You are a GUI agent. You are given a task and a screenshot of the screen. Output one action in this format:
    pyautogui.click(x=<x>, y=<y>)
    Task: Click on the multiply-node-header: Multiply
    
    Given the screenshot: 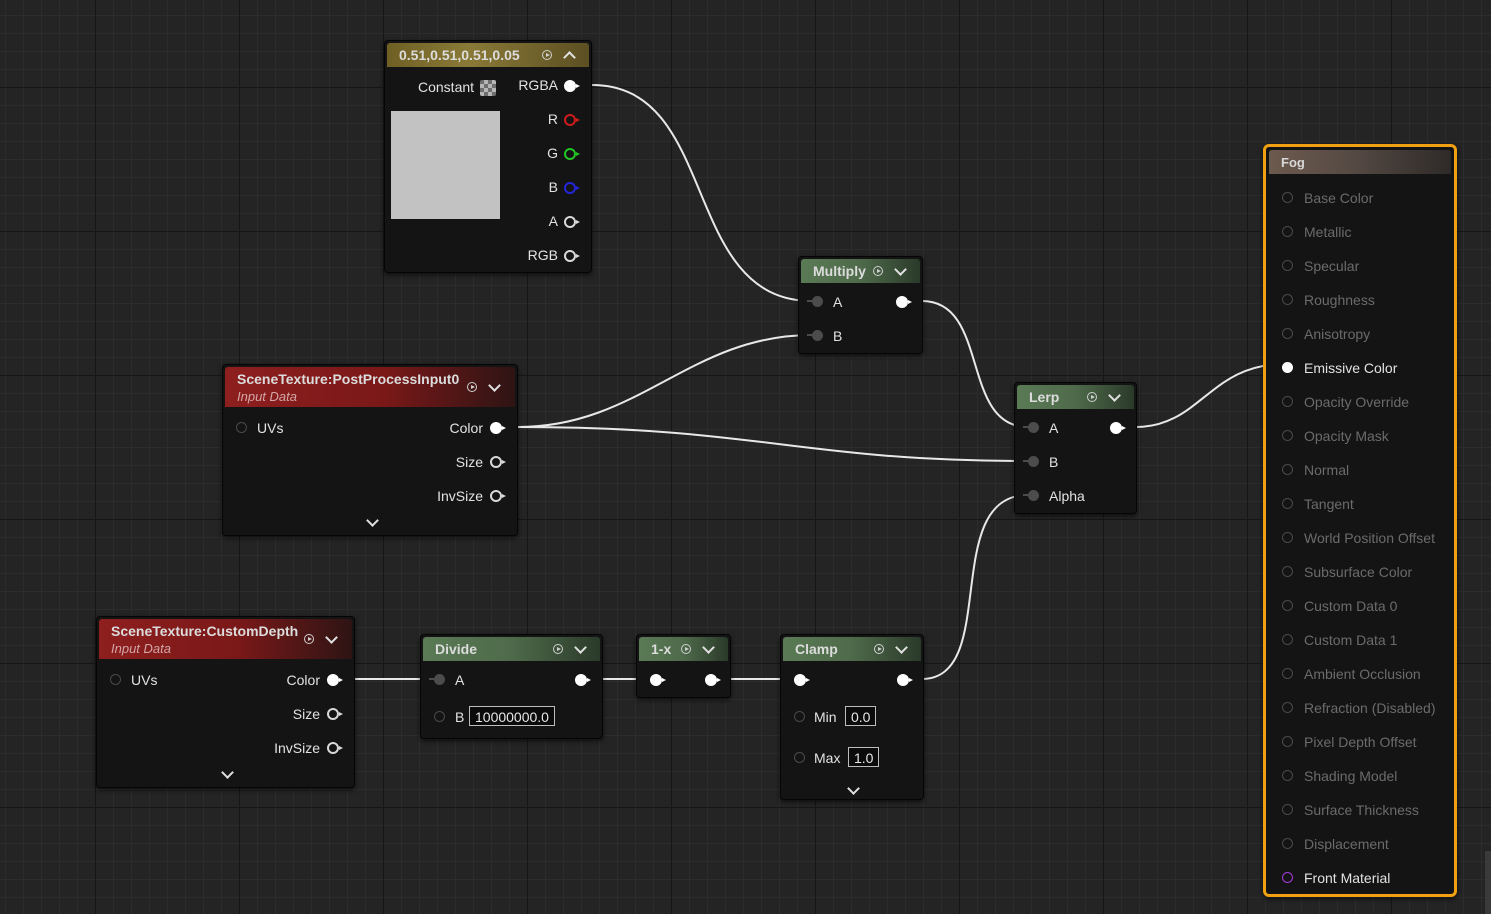 What is the action you would take?
    pyautogui.click(x=860, y=271)
    